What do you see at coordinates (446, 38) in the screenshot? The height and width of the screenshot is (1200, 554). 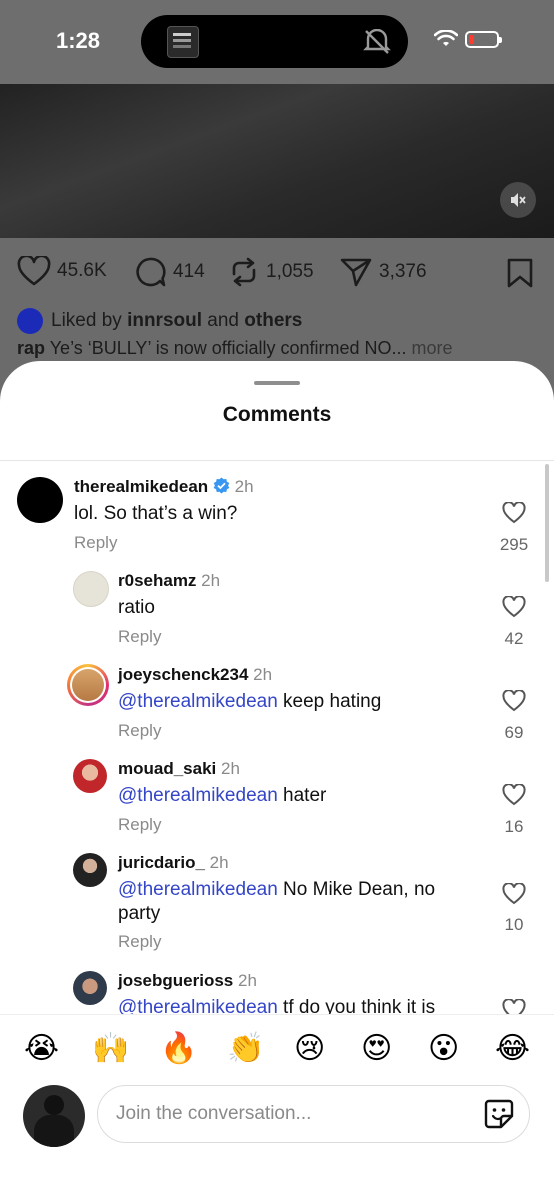 I see `wifi-icon` at bounding box center [446, 38].